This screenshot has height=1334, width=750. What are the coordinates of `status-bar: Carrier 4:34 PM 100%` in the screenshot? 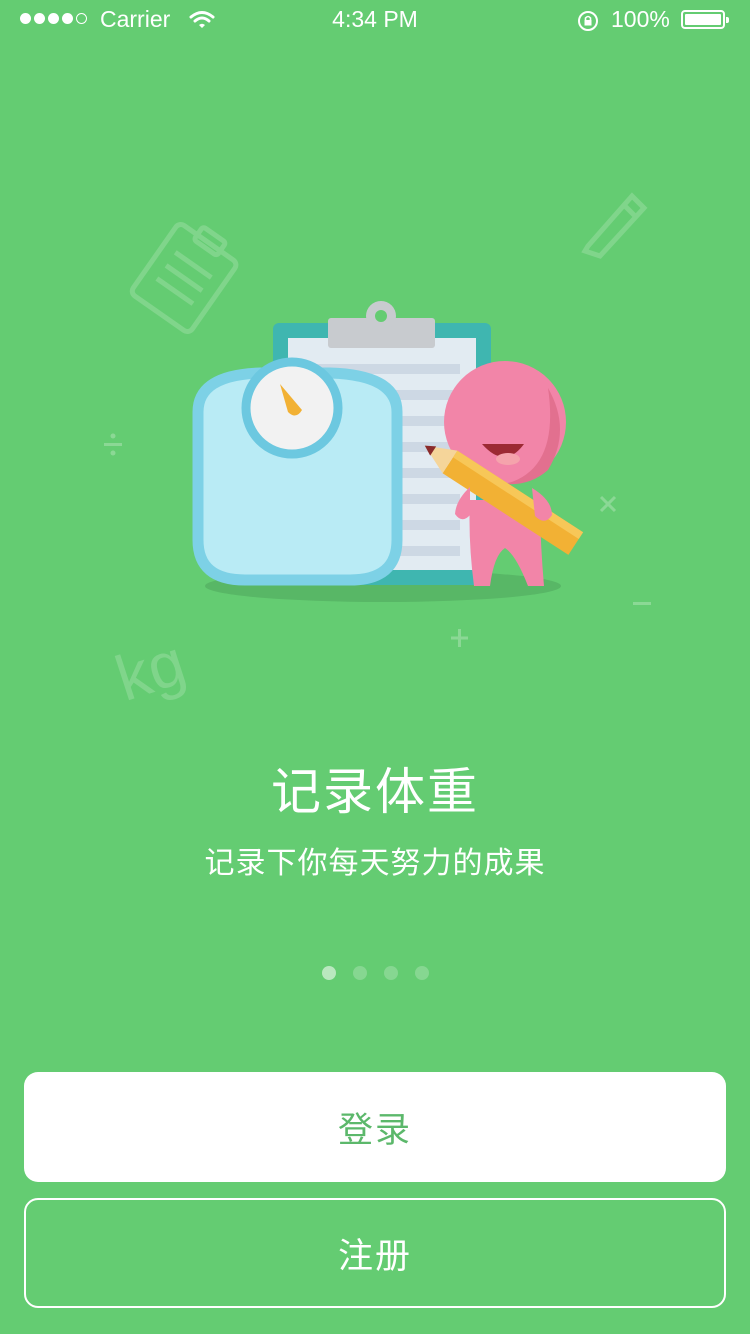 It's located at (375, 20).